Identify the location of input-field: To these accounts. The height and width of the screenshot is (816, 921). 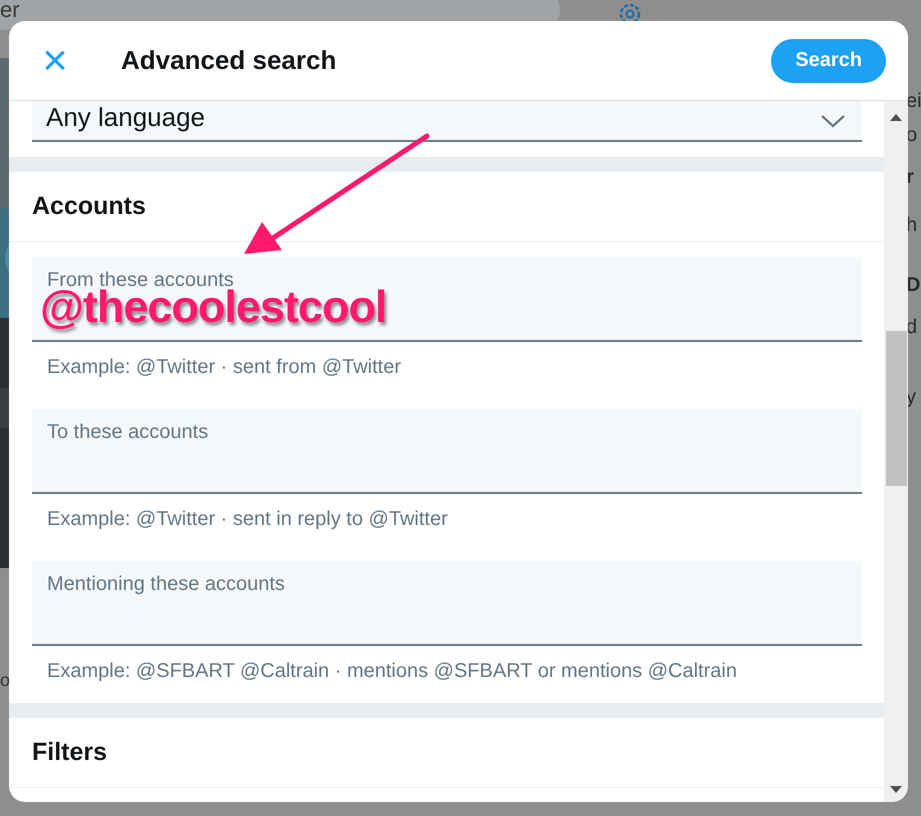
(447, 451).